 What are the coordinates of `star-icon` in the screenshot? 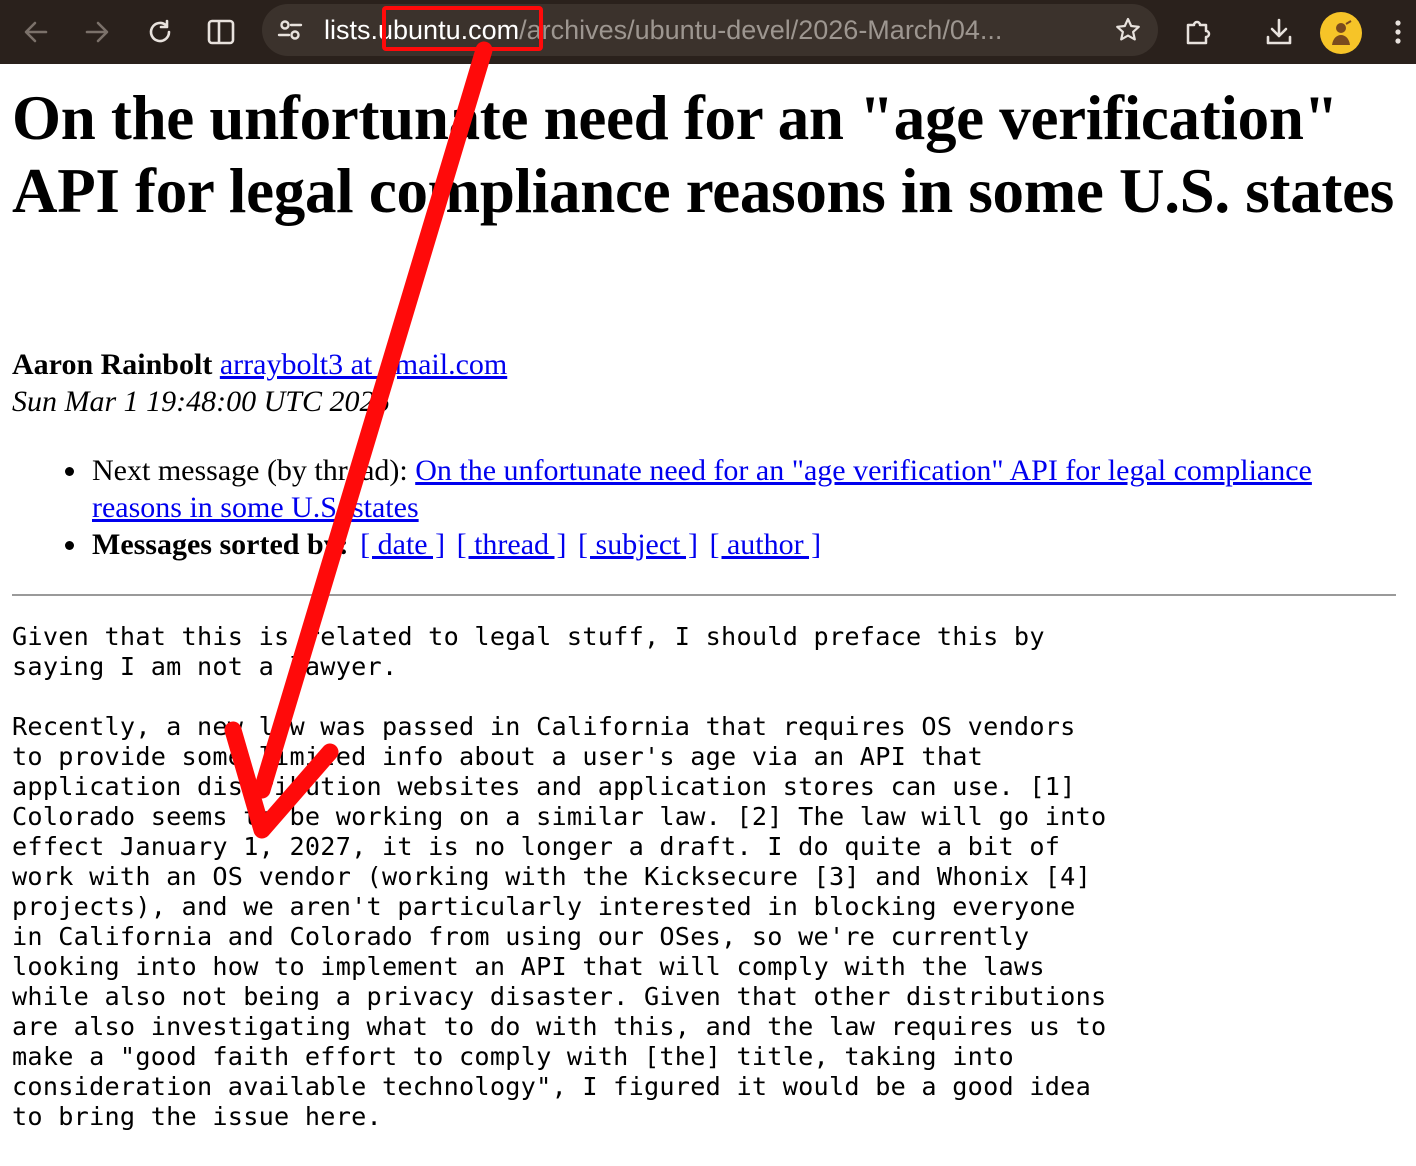 It's located at (1128, 30).